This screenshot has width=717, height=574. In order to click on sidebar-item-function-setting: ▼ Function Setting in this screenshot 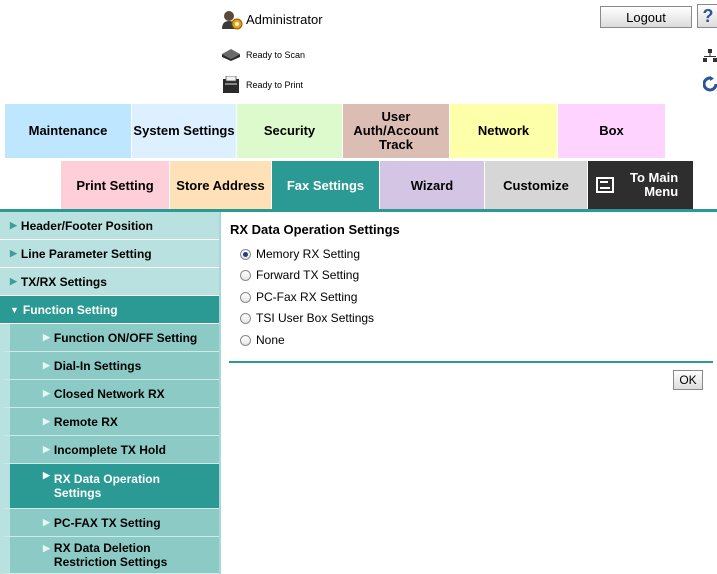, I will do `click(109, 310)`.